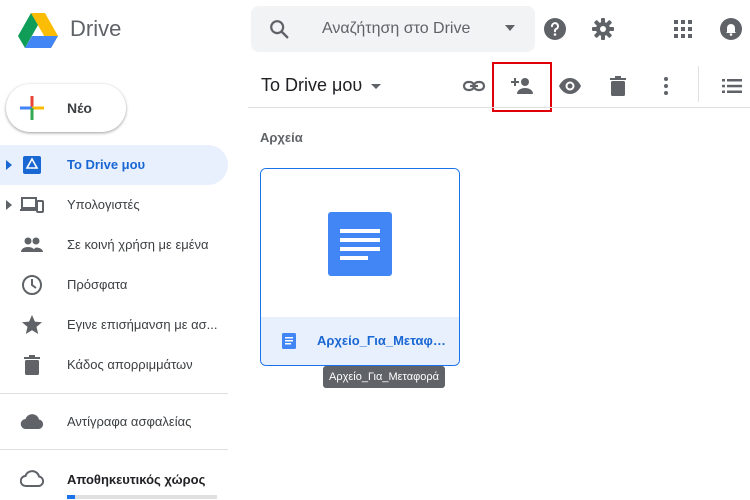 The height and width of the screenshot is (500, 750). What do you see at coordinates (32, 324) in the screenshot?
I see `star-icon` at bounding box center [32, 324].